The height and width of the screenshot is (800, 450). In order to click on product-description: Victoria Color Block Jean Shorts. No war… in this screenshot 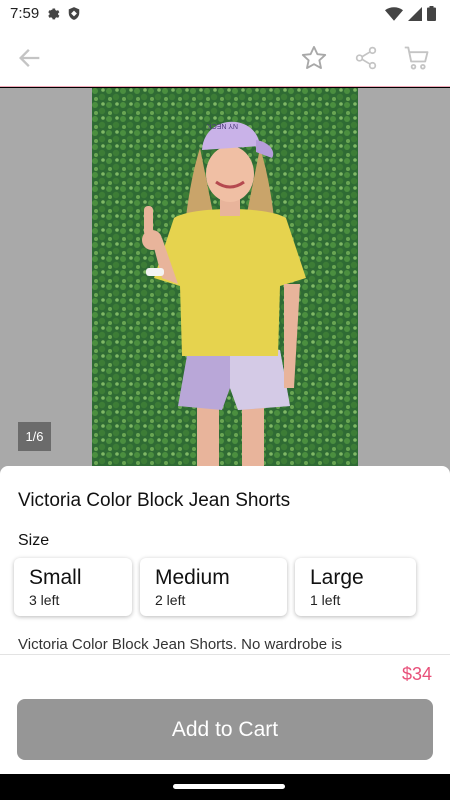, I will do `click(180, 644)`.